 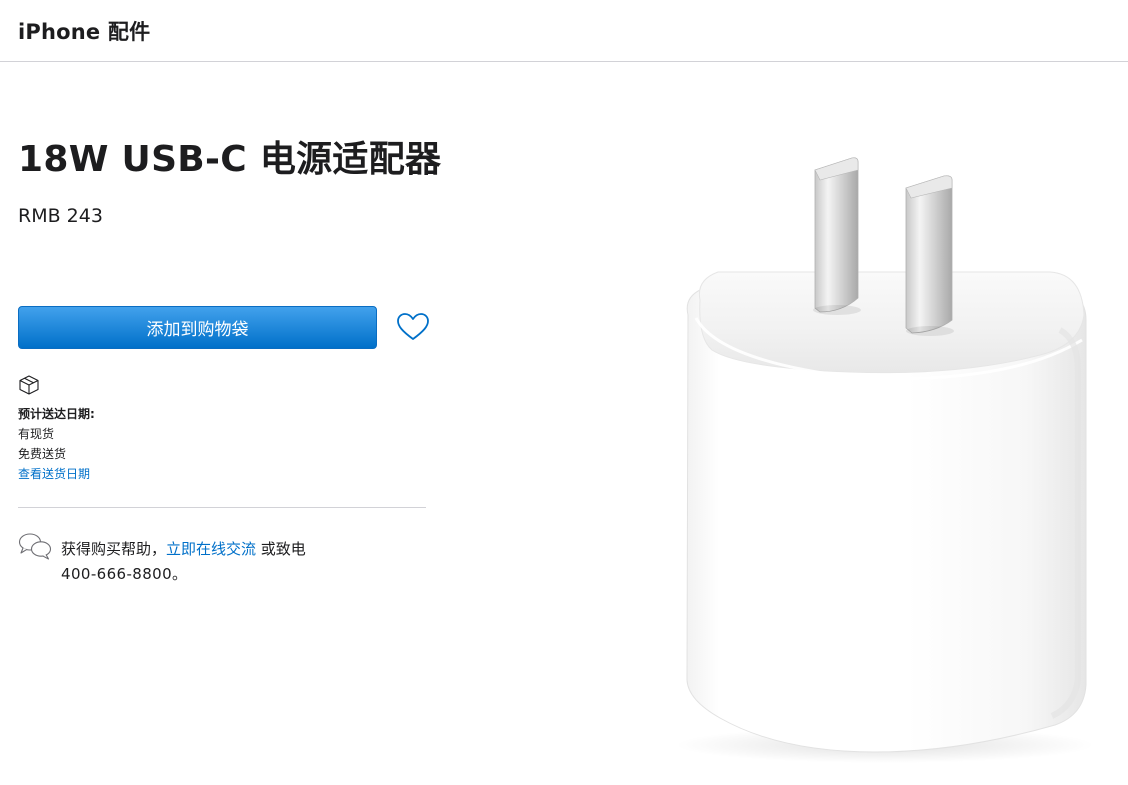 I want to click on product-title: 18W USB-C 电源适配器, so click(x=230, y=159).